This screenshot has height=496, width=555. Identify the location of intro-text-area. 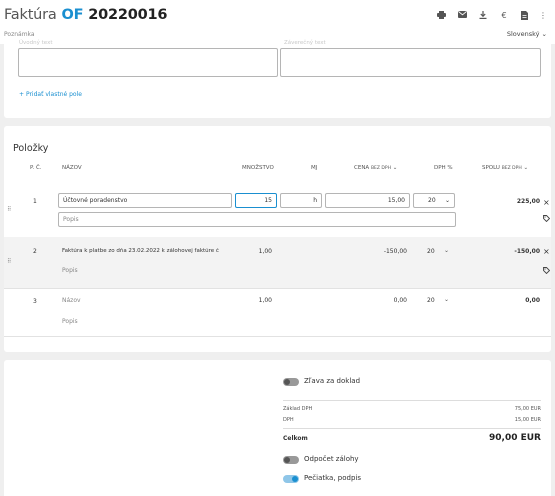
(148, 62).